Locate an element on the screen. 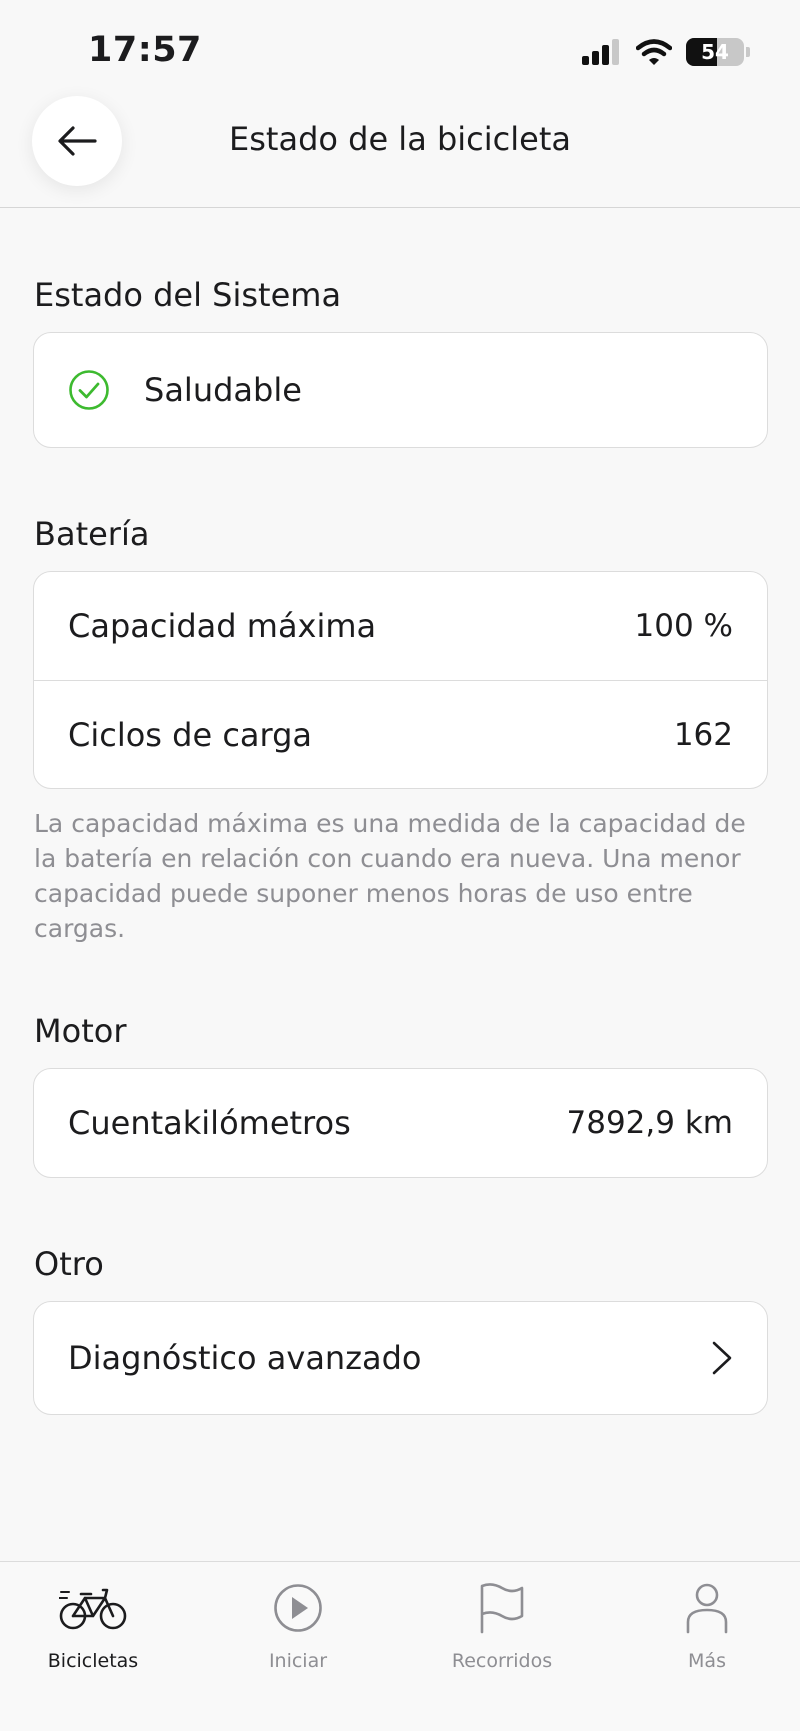 This screenshot has height=1731, width=800. status-bar: 17:57 54 is located at coordinates (400, 48).